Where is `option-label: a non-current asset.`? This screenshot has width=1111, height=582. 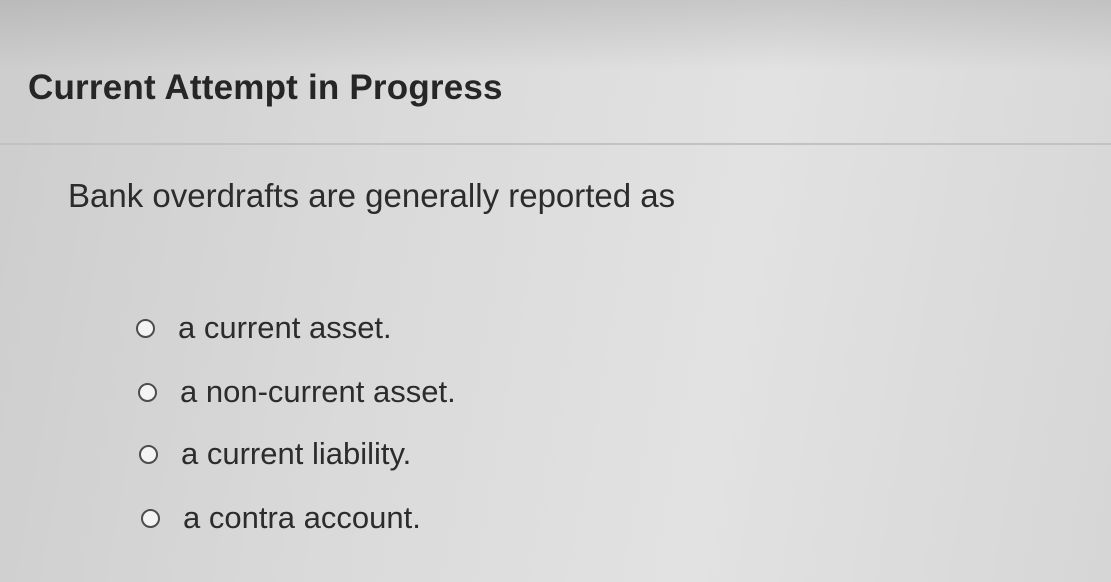 option-label: a non-current asset. is located at coordinates (318, 391).